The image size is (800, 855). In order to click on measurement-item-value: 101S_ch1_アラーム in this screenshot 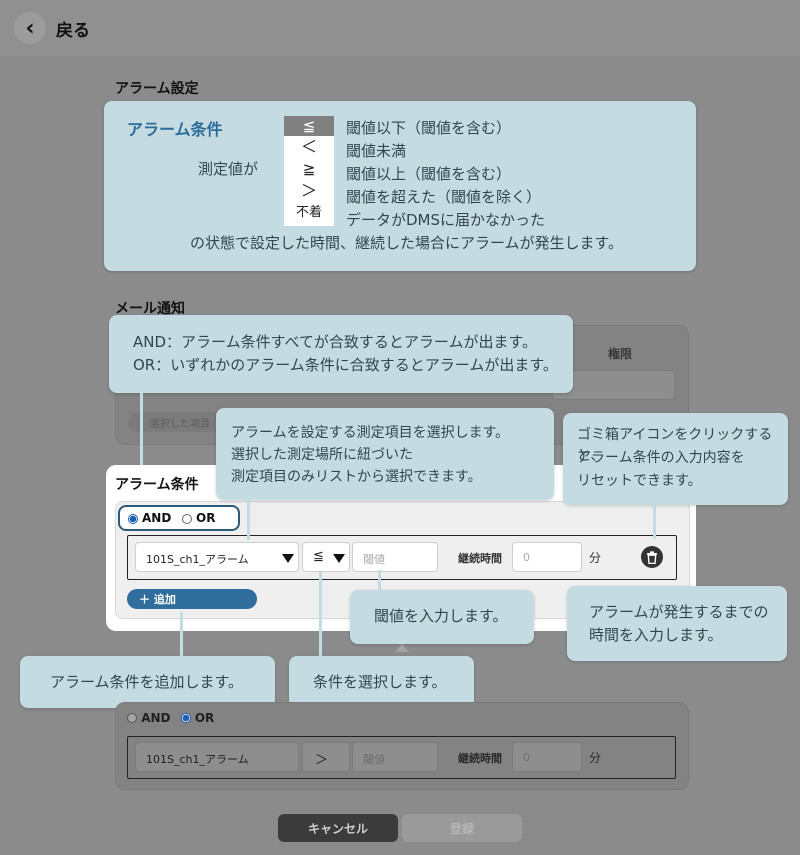, I will do `click(197, 559)`.